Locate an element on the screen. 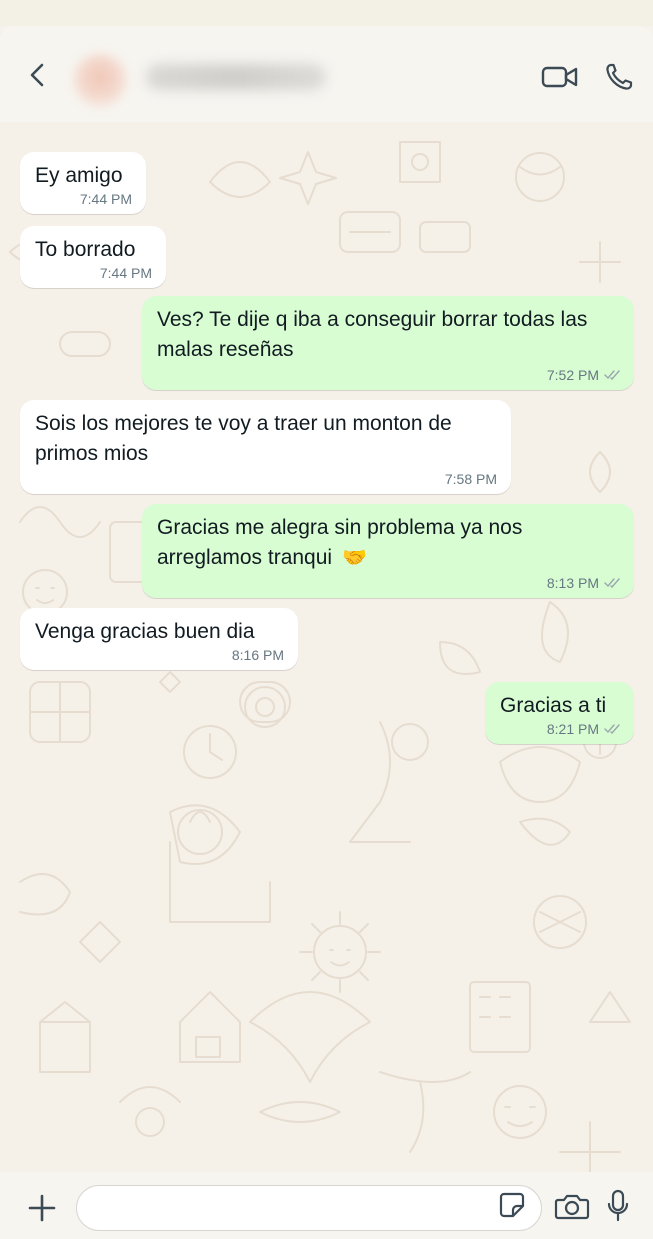  message-bubble-outgoing: Gracias a ti 8:21 PM is located at coordinates (559, 713).